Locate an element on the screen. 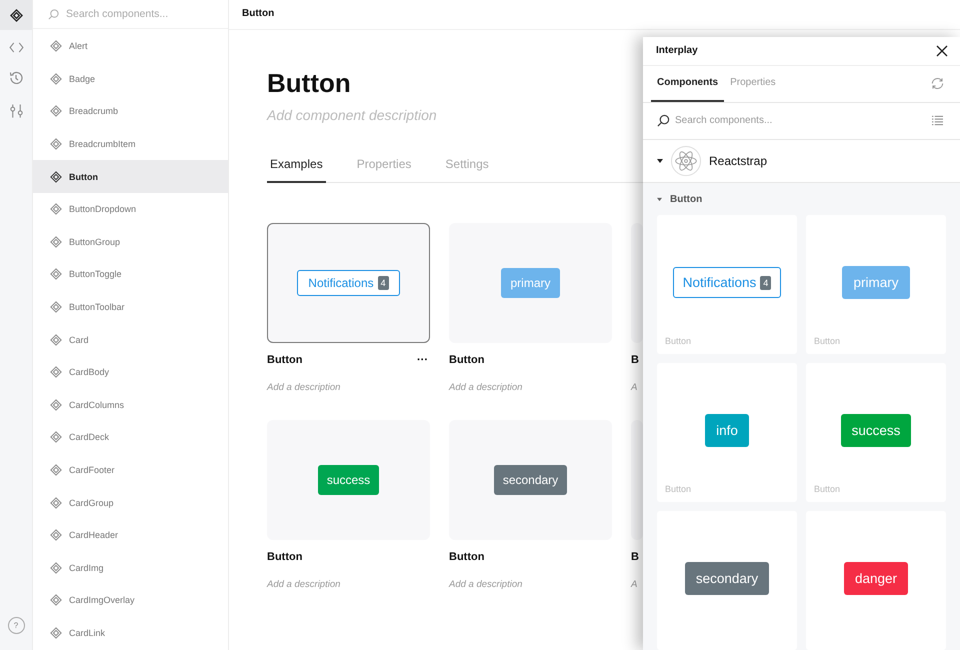  component-list-item: Alert is located at coordinates (130, 46).